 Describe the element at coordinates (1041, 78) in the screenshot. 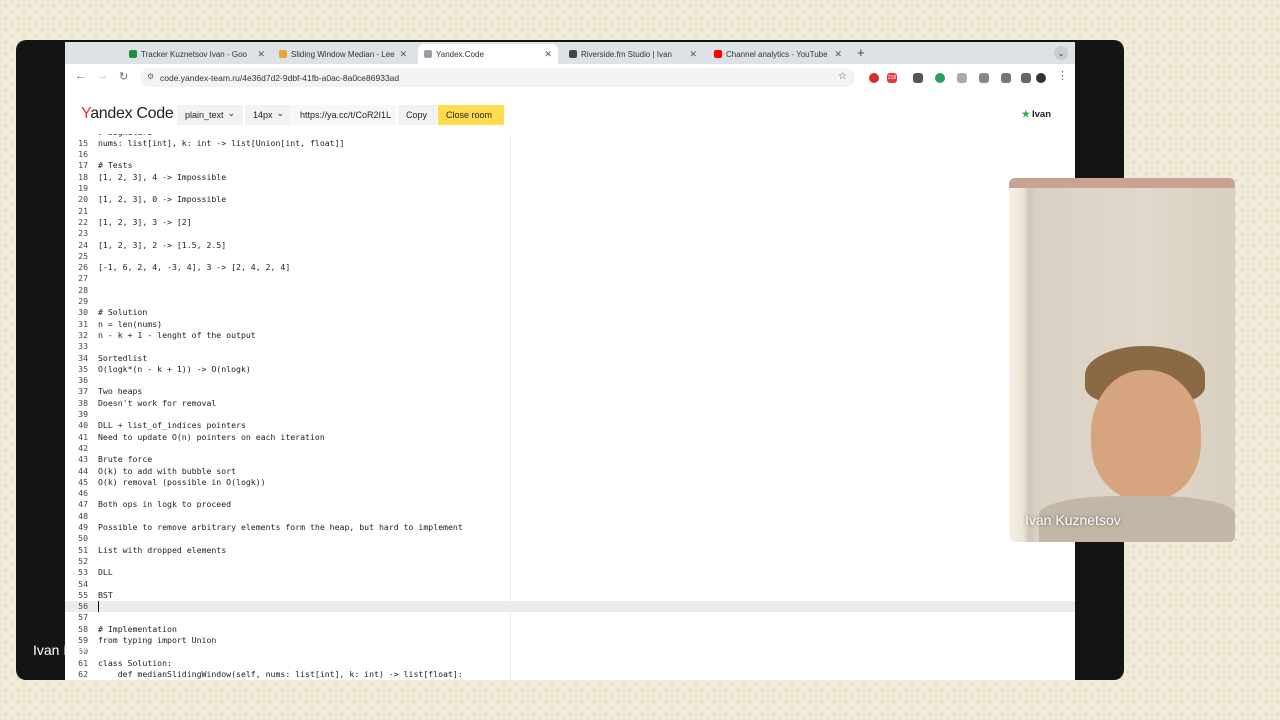

I see `profile-avatar-icon` at that location.